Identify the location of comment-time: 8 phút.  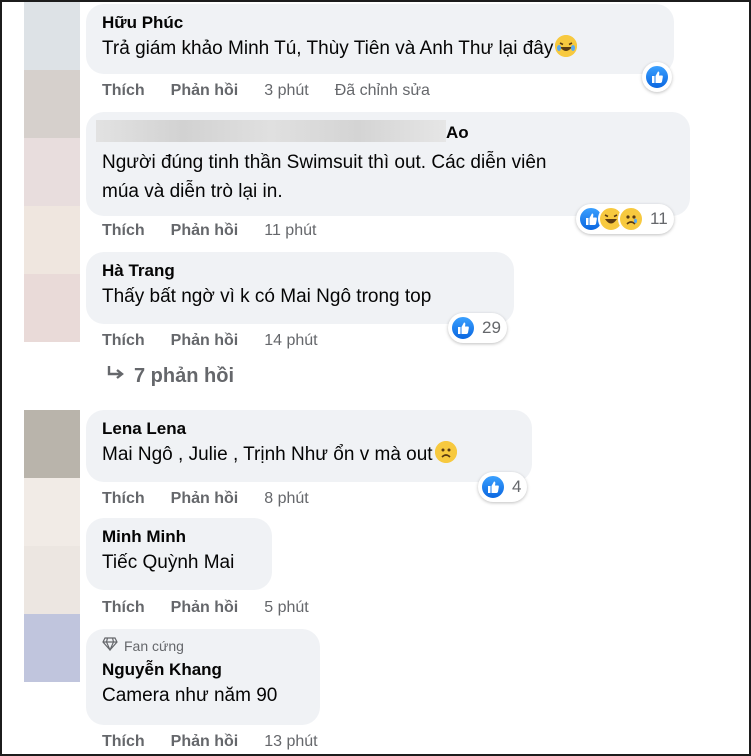
(286, 499).